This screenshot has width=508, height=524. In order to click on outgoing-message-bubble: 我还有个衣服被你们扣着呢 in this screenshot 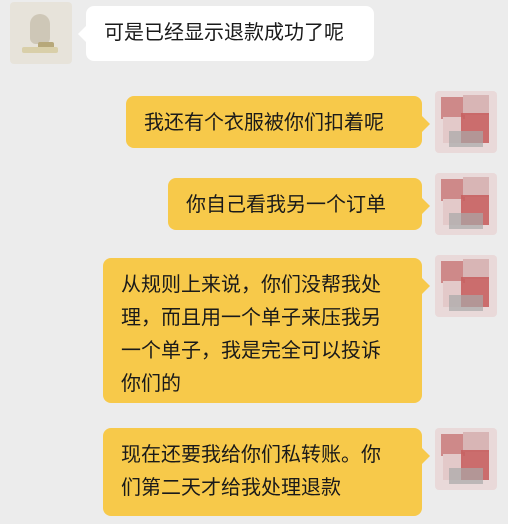, I will do `click(278, 122)`.